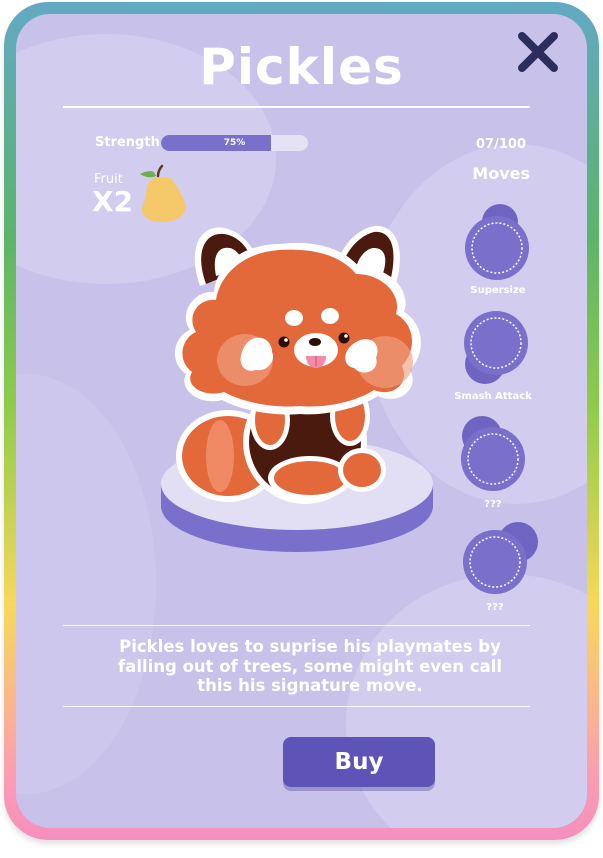 The width and height of the screenshot is (603, 858). I want to click on buy-button: Buy, so click(359, 762).